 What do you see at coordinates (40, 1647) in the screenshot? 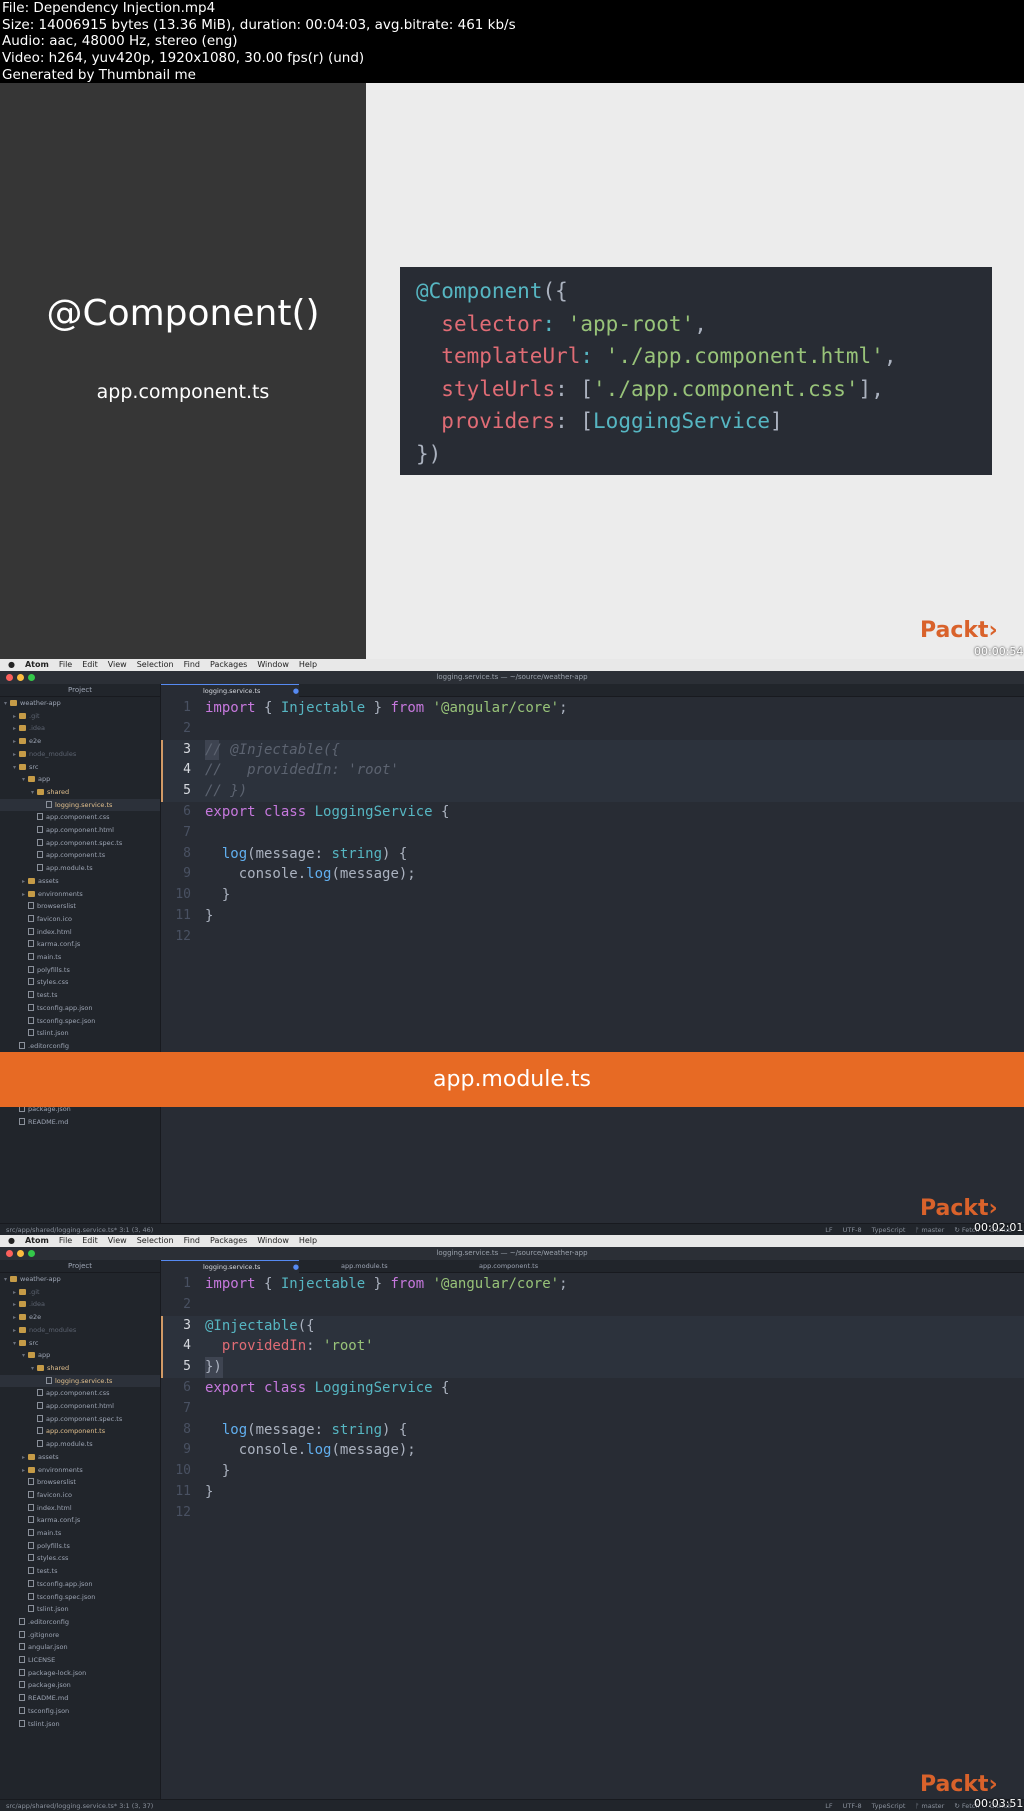
I see `tree-item: angular.json` at bounding box center [40, 1647].